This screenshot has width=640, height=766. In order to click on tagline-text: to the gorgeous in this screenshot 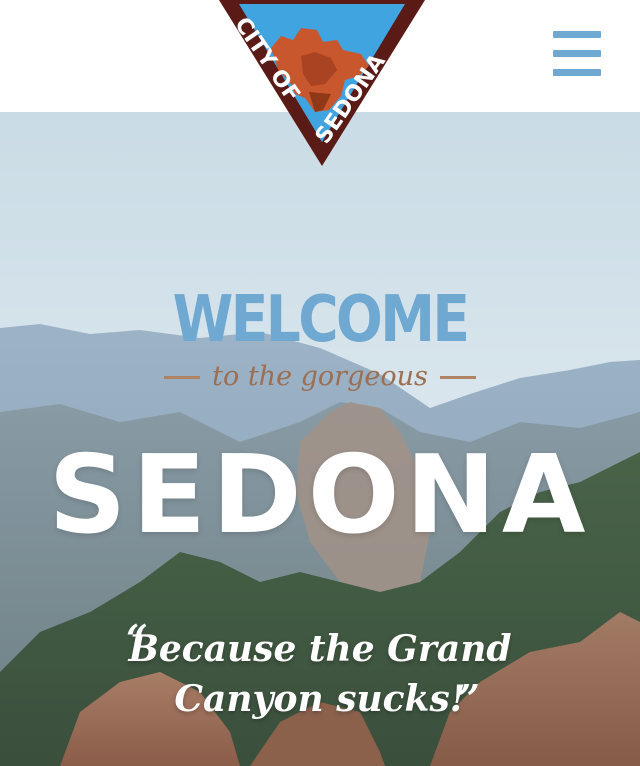, I will do `click(320, 376)`.